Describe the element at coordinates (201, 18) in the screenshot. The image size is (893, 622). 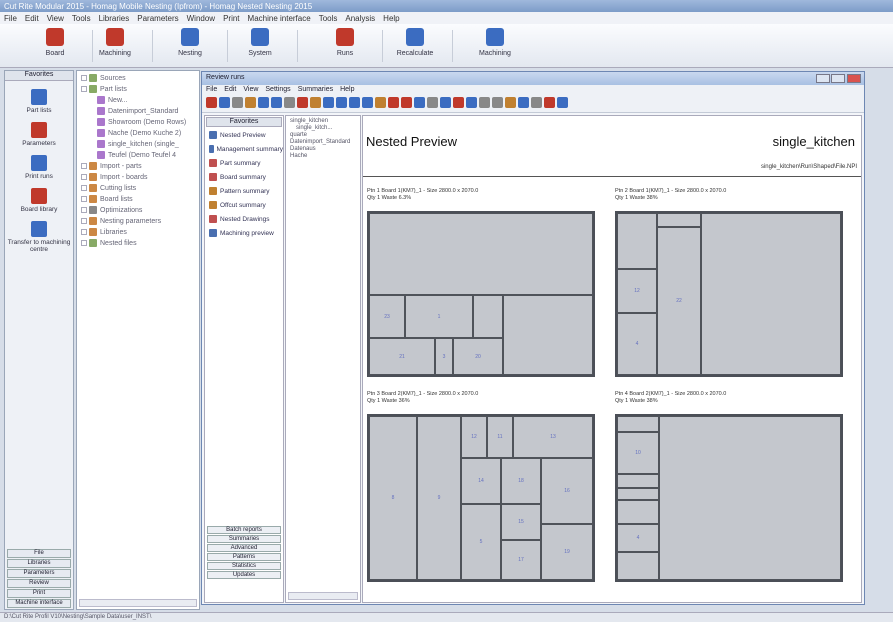
I see `menu-item-window: Window` at that location.